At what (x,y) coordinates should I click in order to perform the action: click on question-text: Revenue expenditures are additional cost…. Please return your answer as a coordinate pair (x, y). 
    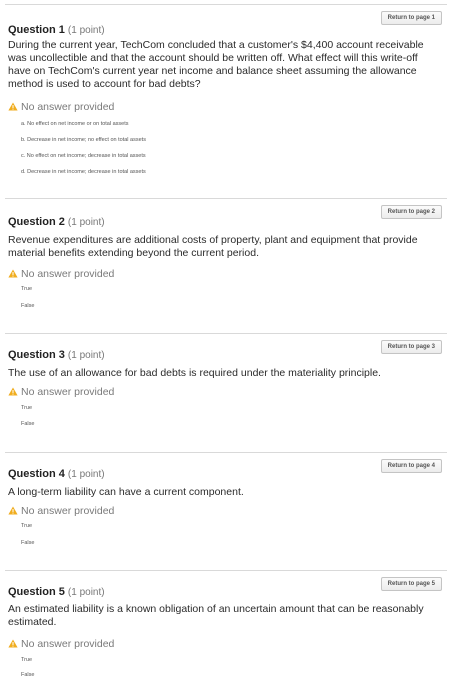
    Looking at the image, I should click on (213, 246).